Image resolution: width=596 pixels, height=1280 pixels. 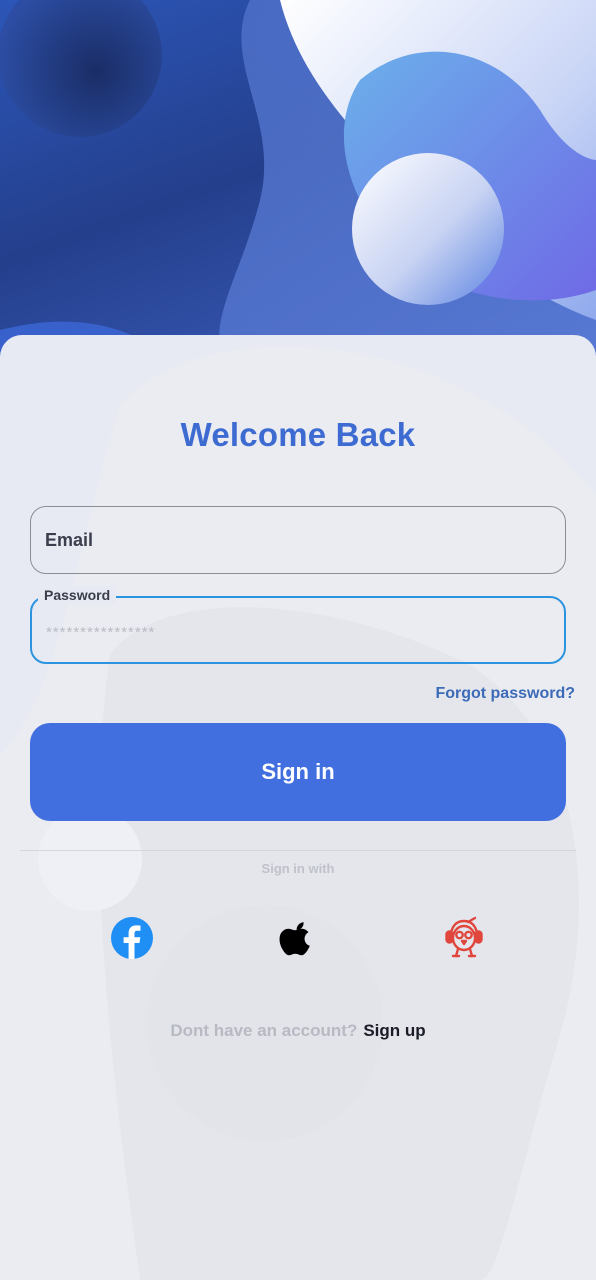 I want to click on password-field, so click(x=298, y=630).